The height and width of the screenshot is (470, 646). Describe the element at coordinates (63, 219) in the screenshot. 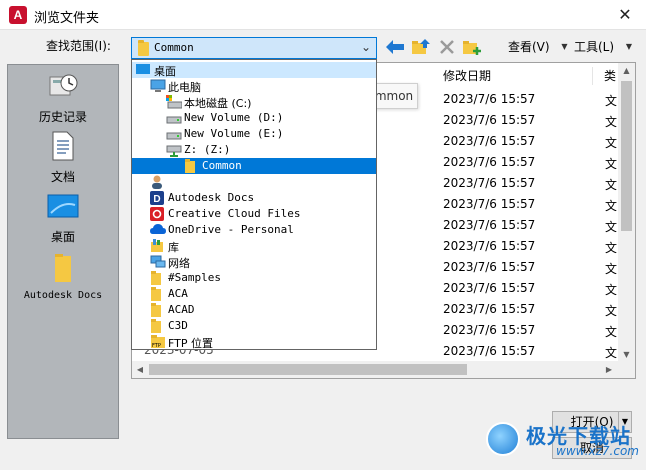

I see `place-desktop: 桌面` at that location.